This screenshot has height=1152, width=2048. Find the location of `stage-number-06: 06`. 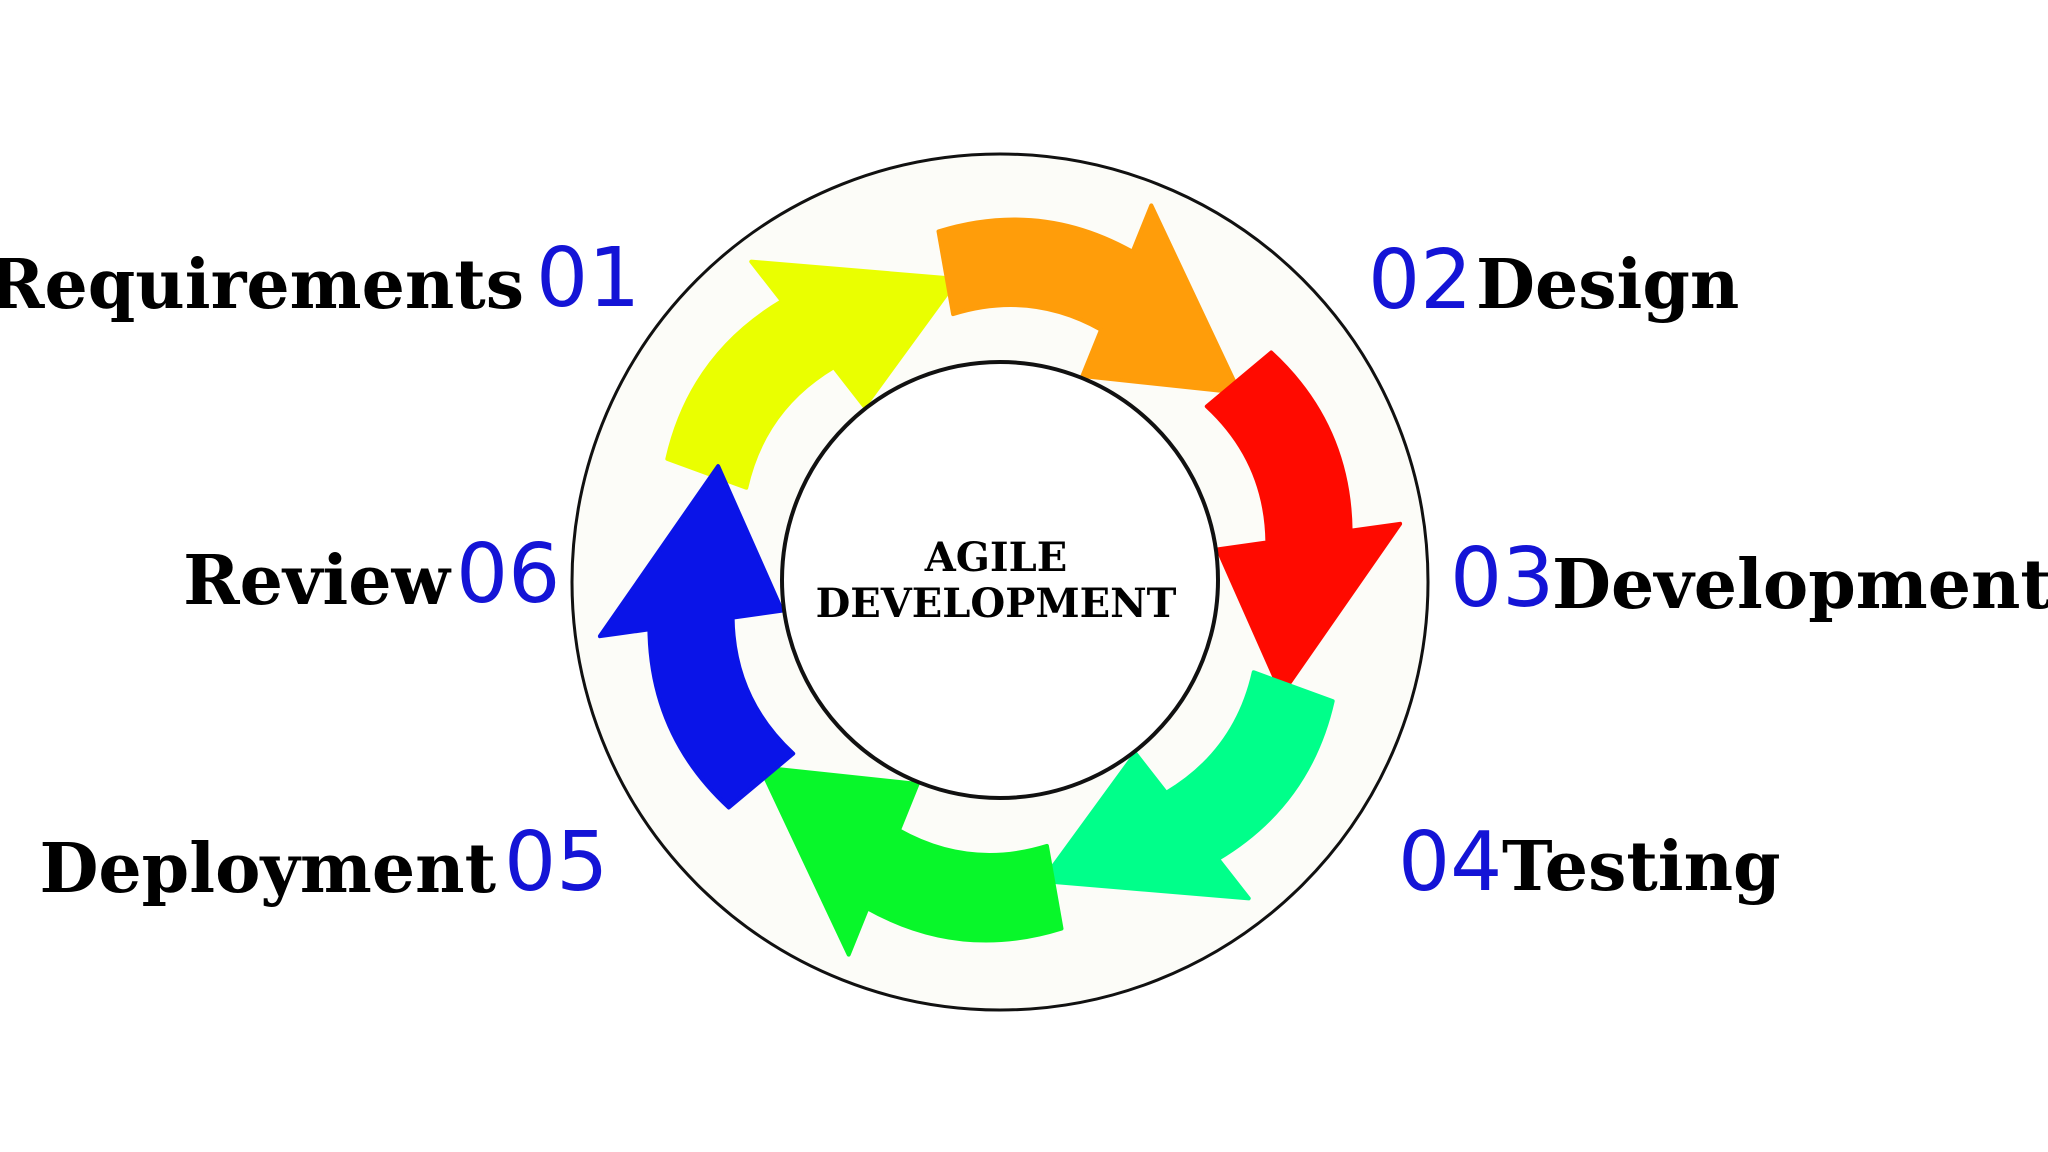

stage-number-06: 06 is located at coordinates (508, 574).